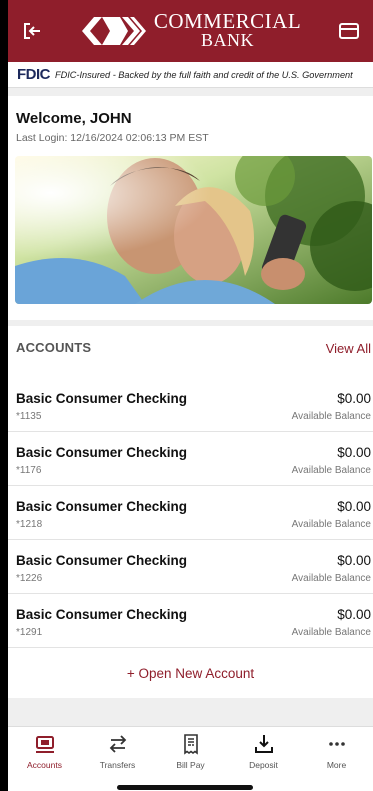  What do you see at coordinates (29, 578) in the screenshot?
I see `account-number: *1226` at bounding box center [29, 578].